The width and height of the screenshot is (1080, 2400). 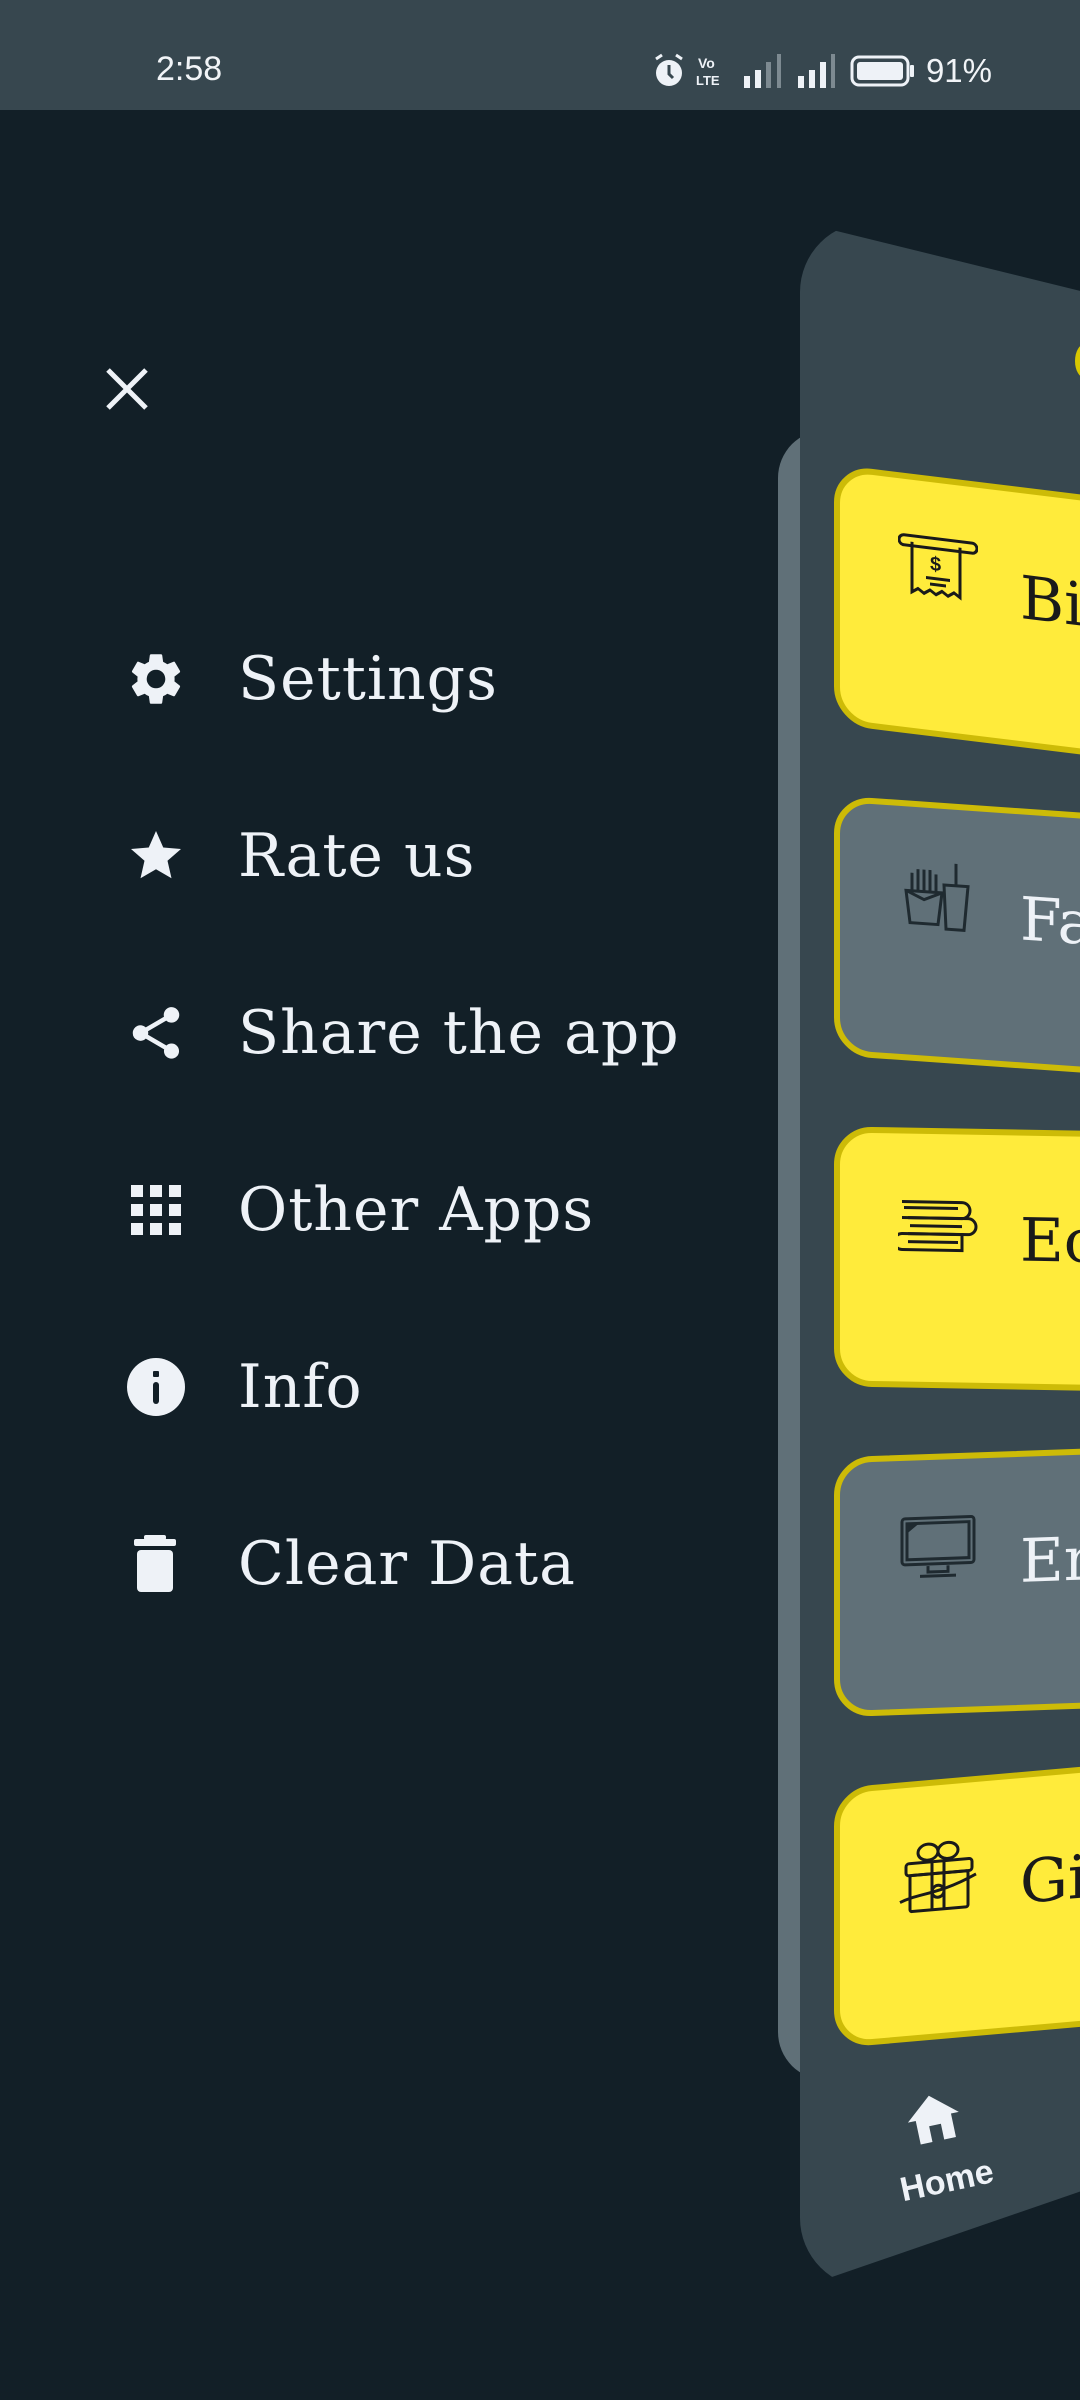 What do you see at coordinates (300, 1386) in the screenshot?
I see `menu-item-label: Info` at bounding box center [300, 1386].